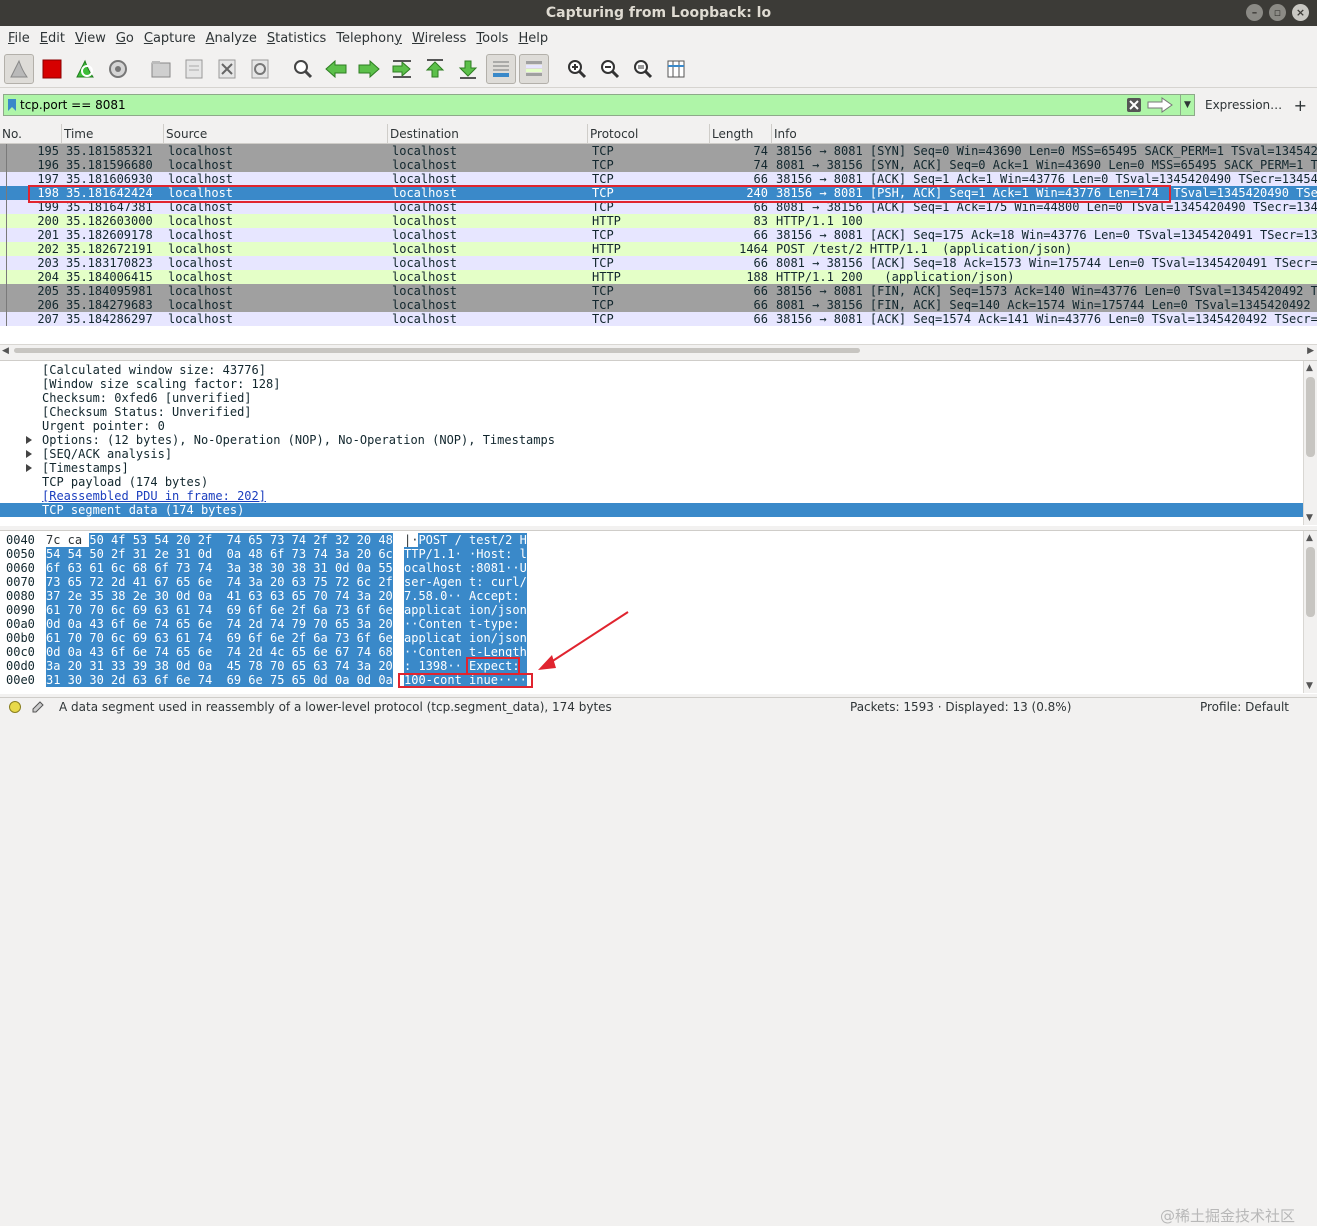 The width and height of the screenshot is (1317, 1226). What do you see at coordinates (90, 38) in the screenshot?
I see `menu-item: View` at bounding box center [90, 38].